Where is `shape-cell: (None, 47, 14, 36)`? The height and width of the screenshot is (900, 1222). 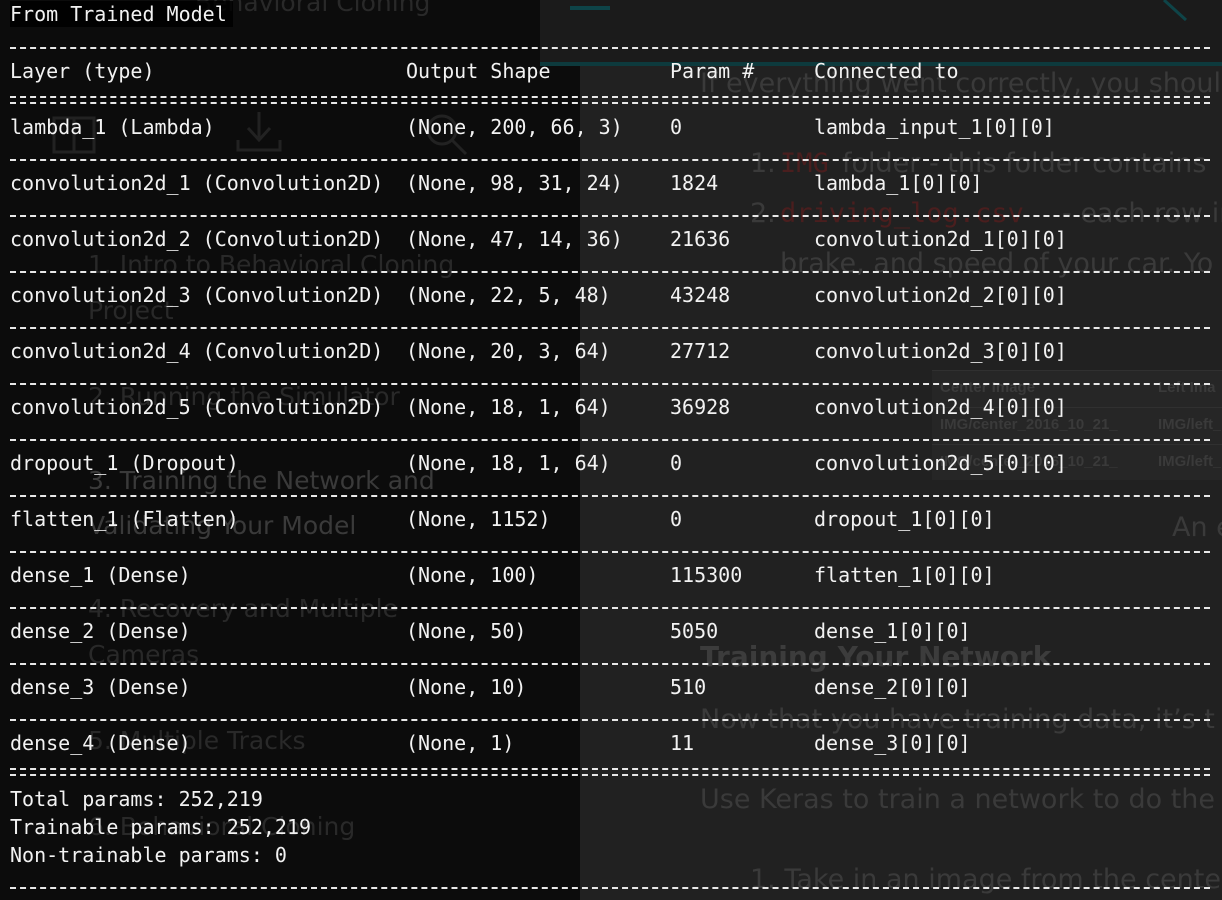 shape-cell: (None, 47, 14, 36) is located at coordinates (514, 239).